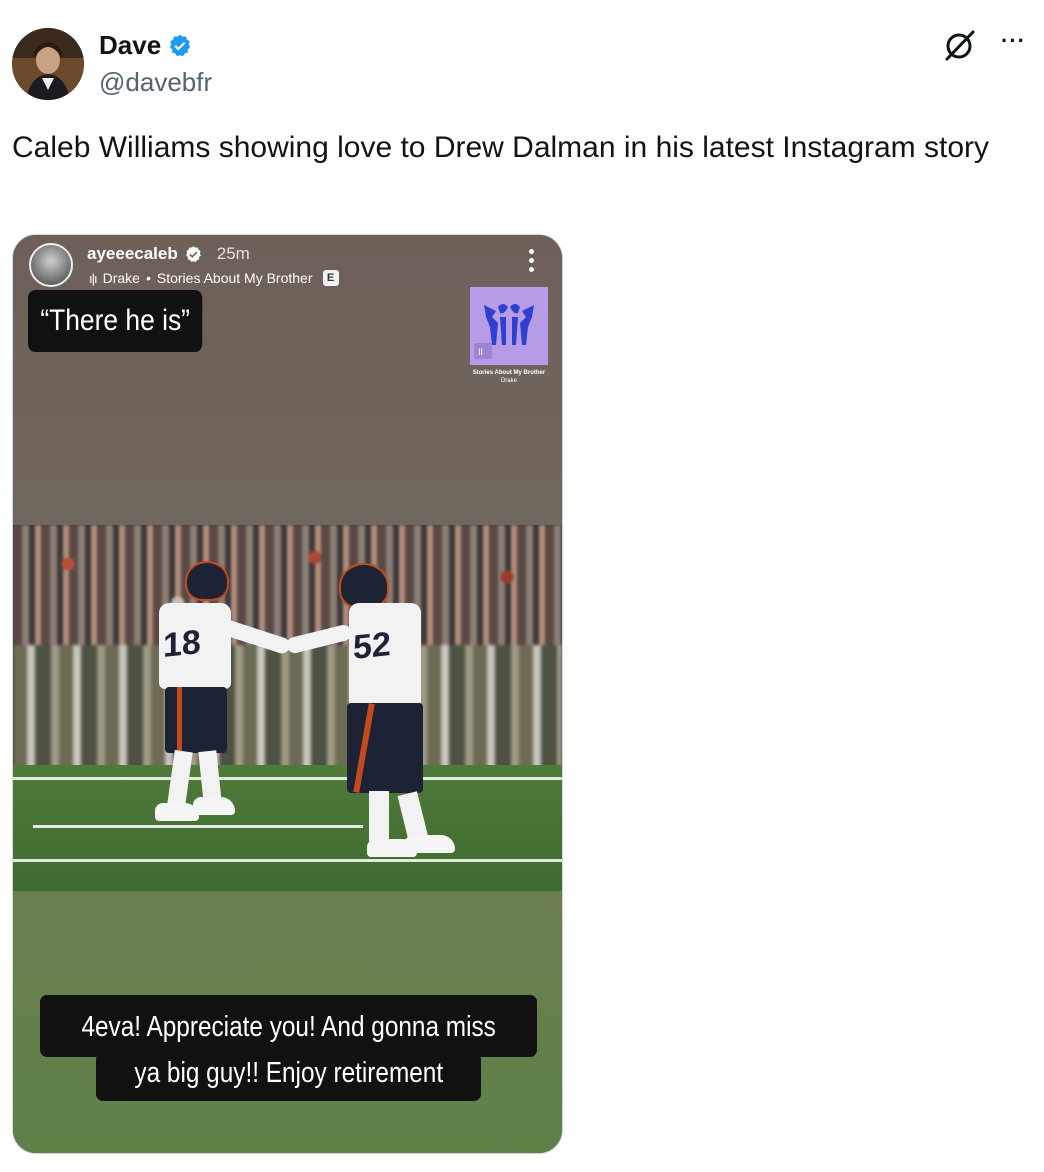  Describe the element at coordinates (48, 64) in the screenshot. I see `author-avatar` at that location.